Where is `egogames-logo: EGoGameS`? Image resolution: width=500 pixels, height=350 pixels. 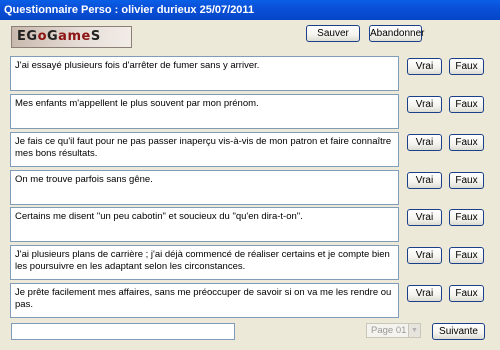 egogames-logo: EGoGameS is located at coordinates (71, 37).